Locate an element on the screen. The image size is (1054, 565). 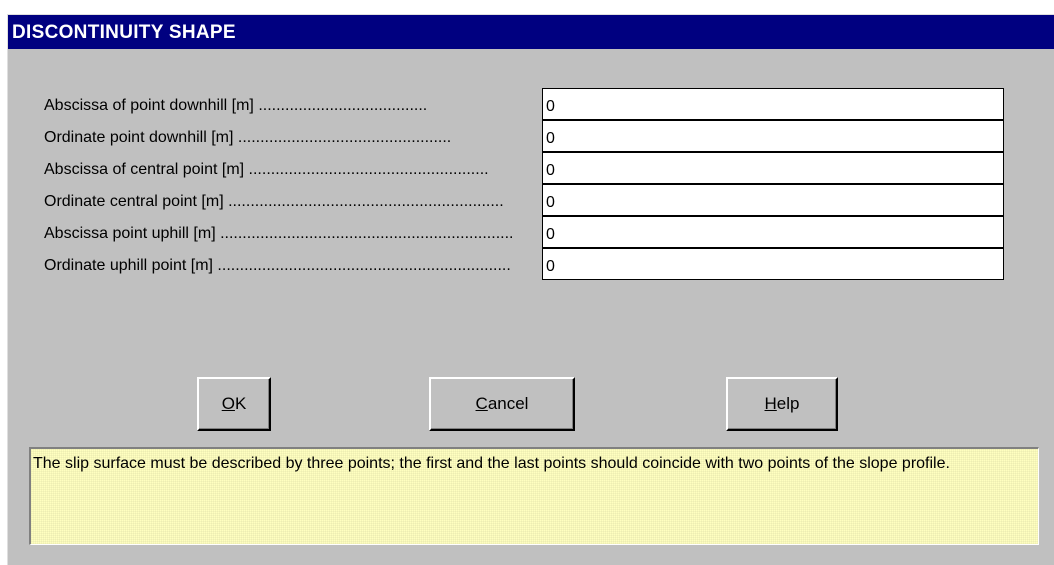
ok-label-rest: K is located at coordinates (240, 403).